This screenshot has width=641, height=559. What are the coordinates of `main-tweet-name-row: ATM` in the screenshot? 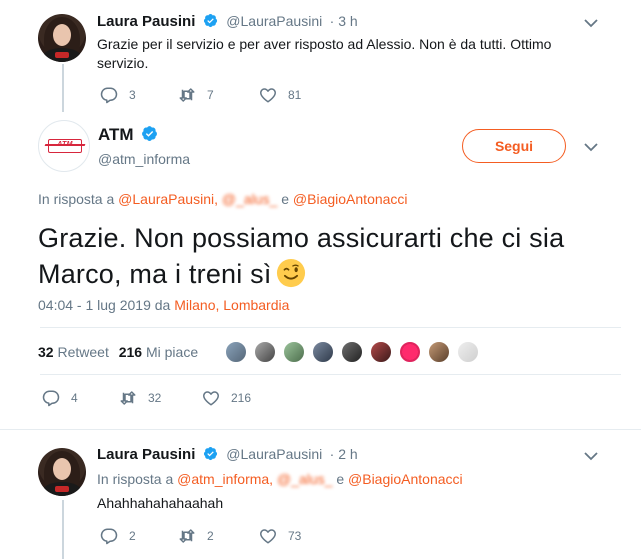 It's located at (128, 135).